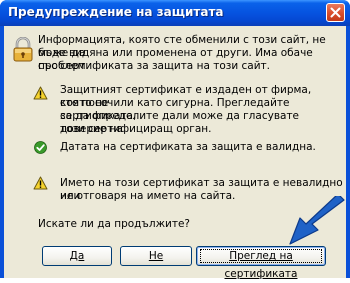 This screenshot has width=350, height=283. Describe the element at coordinates (116, 12) in the screenshot. I see `window-title: Предупреждение на защитата` at that location.